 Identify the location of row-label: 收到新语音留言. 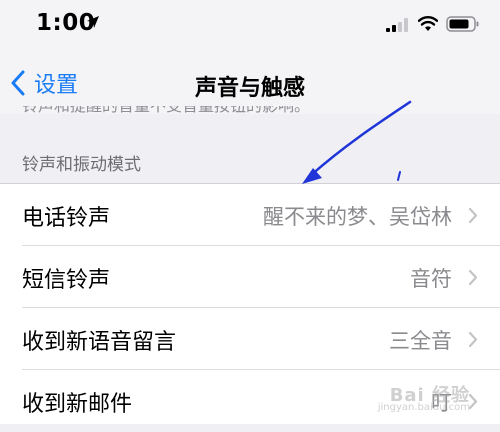
(99, 342).